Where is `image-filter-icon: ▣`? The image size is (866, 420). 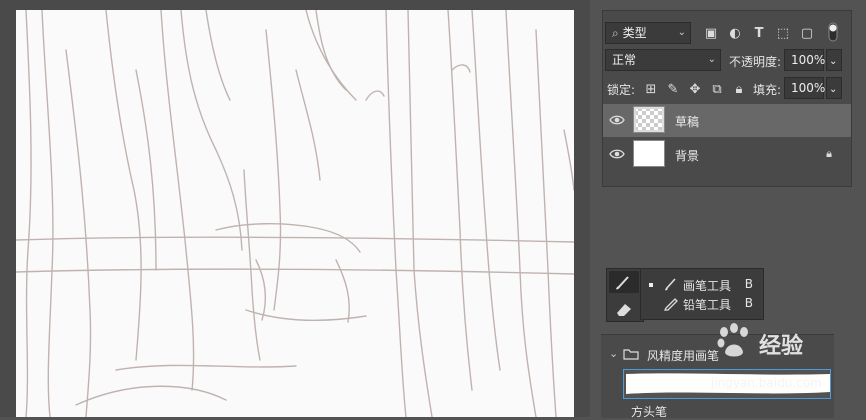
image-filter-icon: ▣ is located at coordinates (711, 33).